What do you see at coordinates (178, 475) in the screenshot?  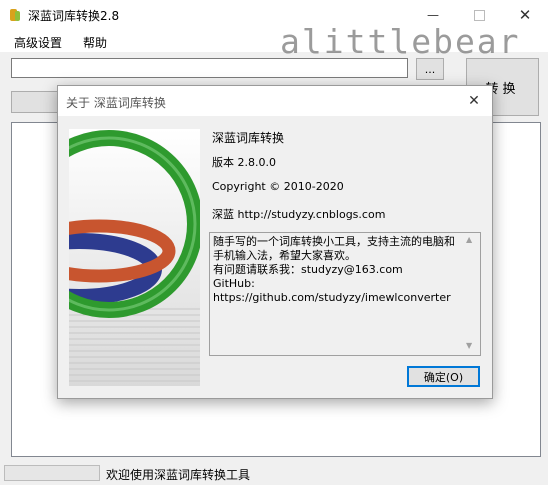 I see `status-text: 欢迎使用深蓝词库转换工具` at bounding box center [178, 475].